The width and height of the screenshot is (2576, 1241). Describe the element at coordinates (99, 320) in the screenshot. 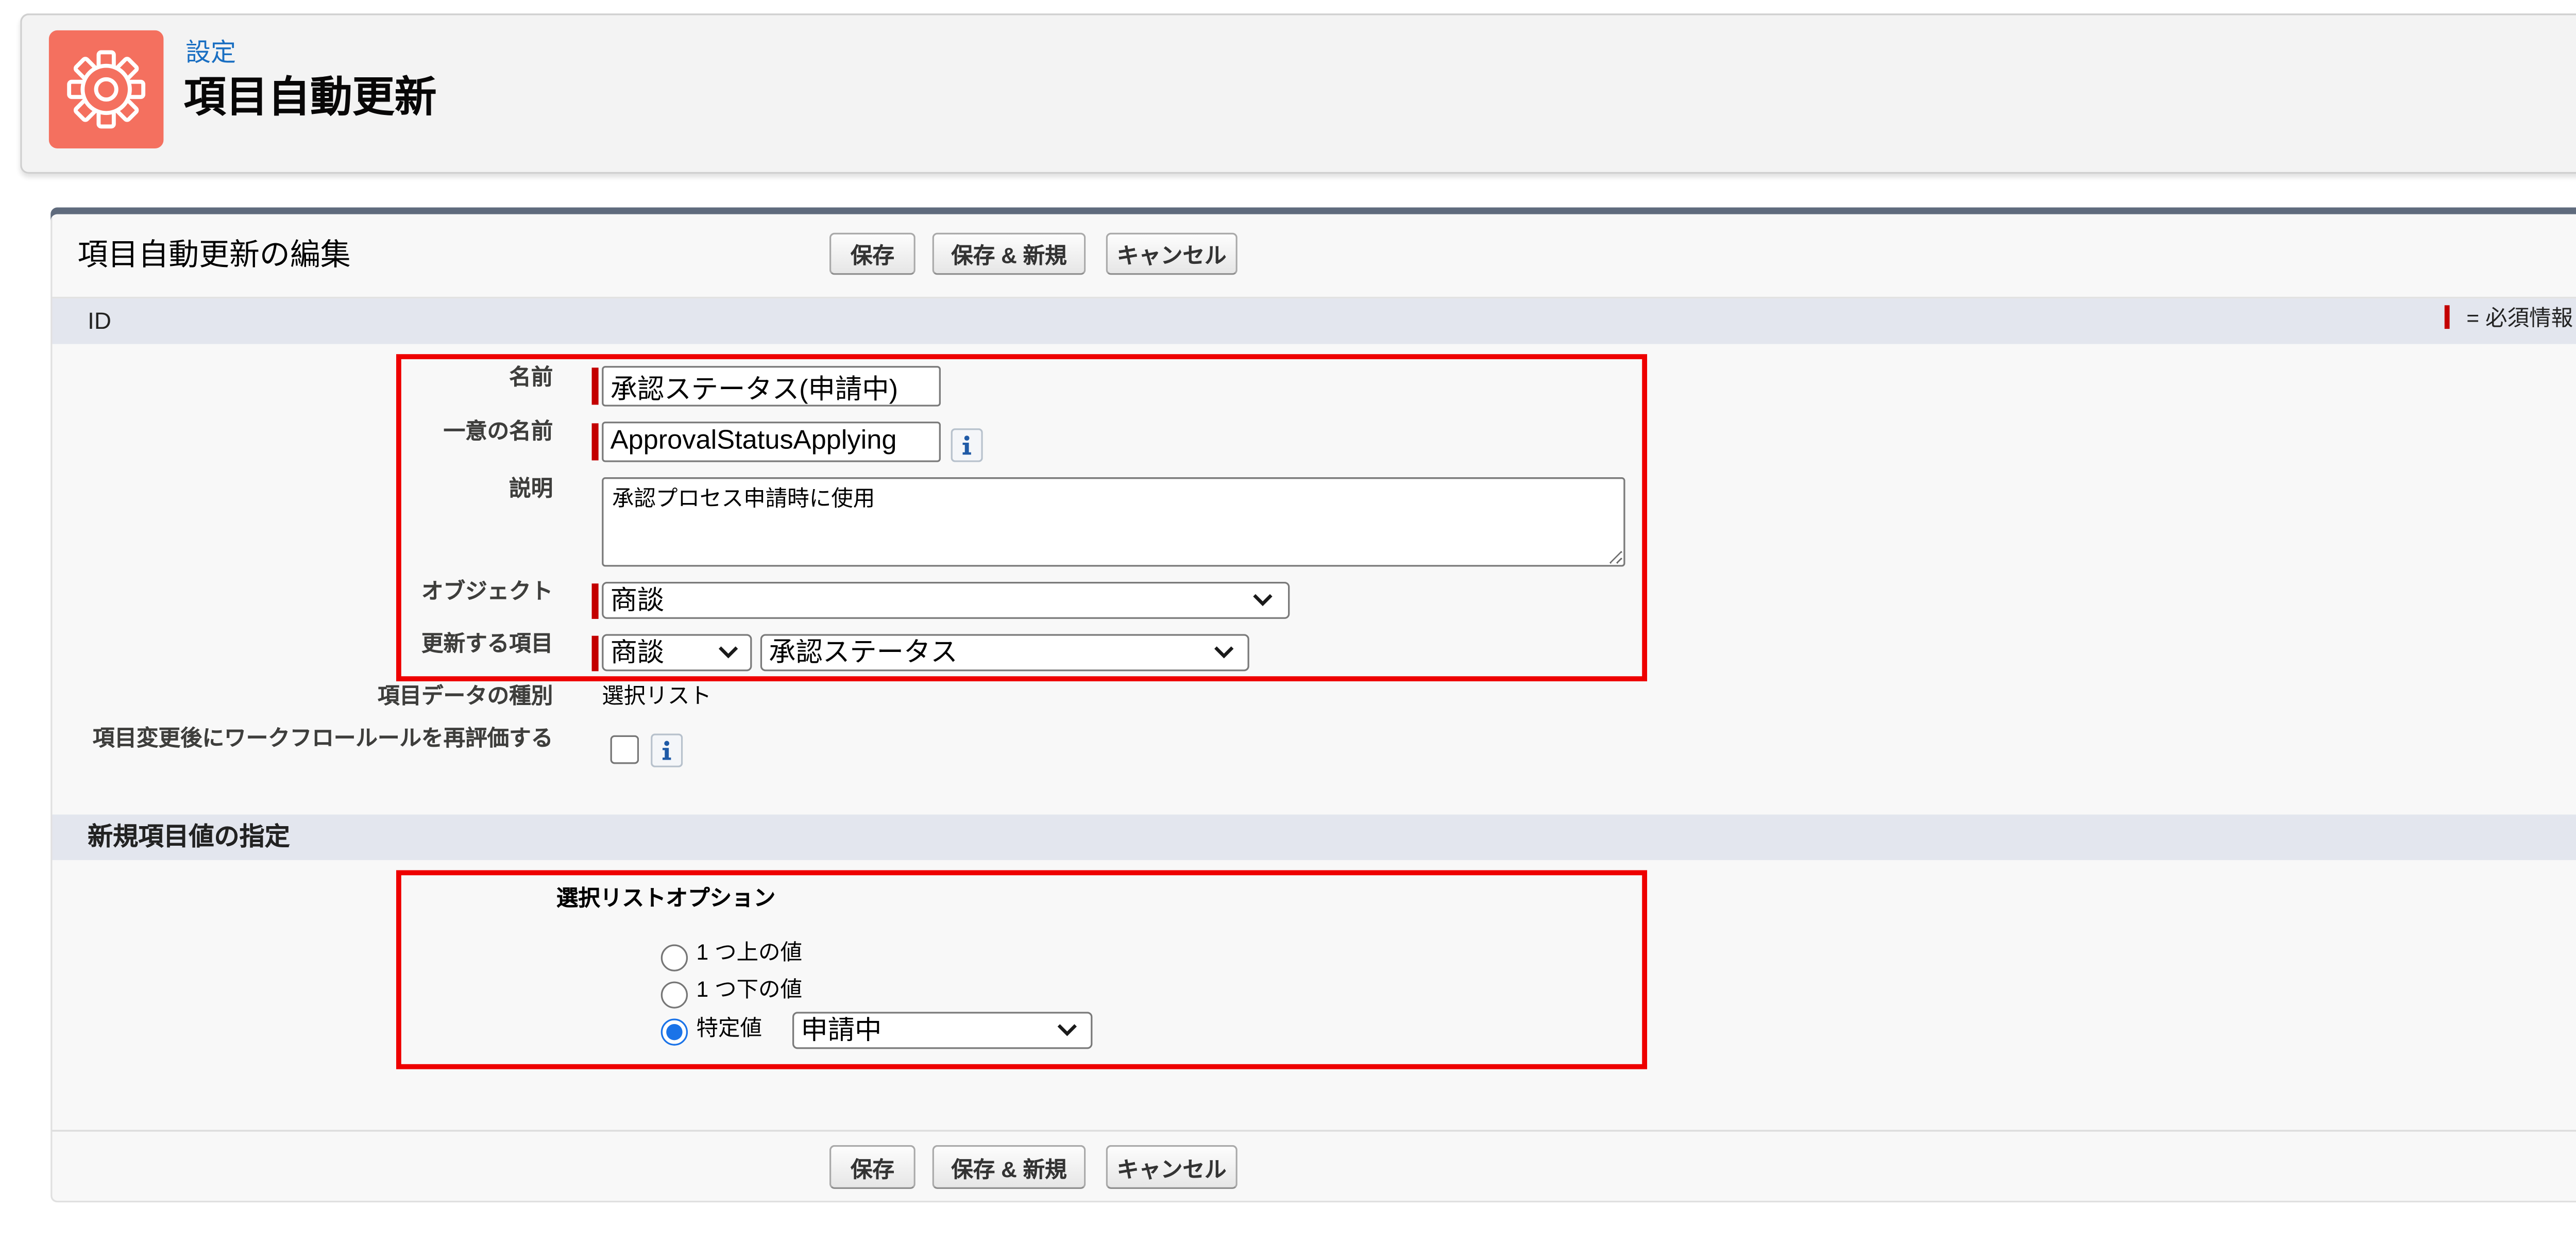

I see `section-title-id: ID` at that location.